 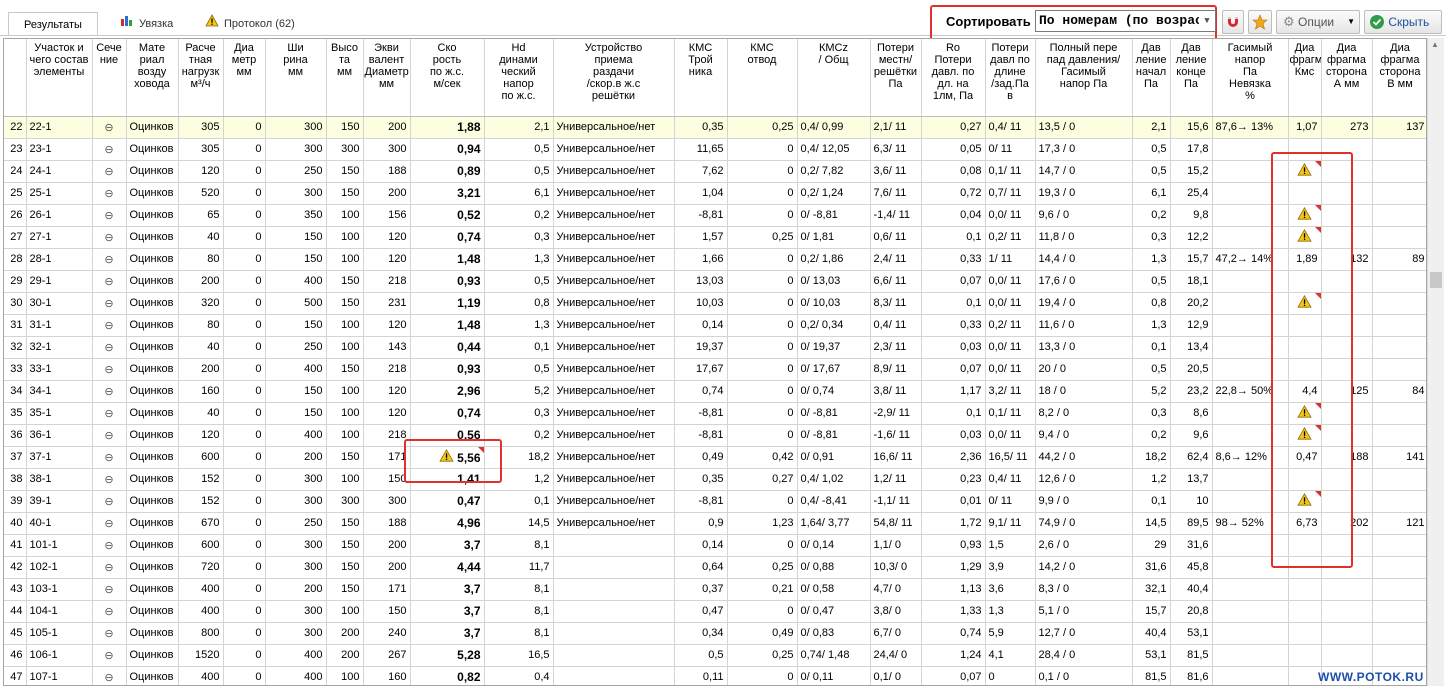 I want to click on table-cell: 141, so click(x=1399, y=457).